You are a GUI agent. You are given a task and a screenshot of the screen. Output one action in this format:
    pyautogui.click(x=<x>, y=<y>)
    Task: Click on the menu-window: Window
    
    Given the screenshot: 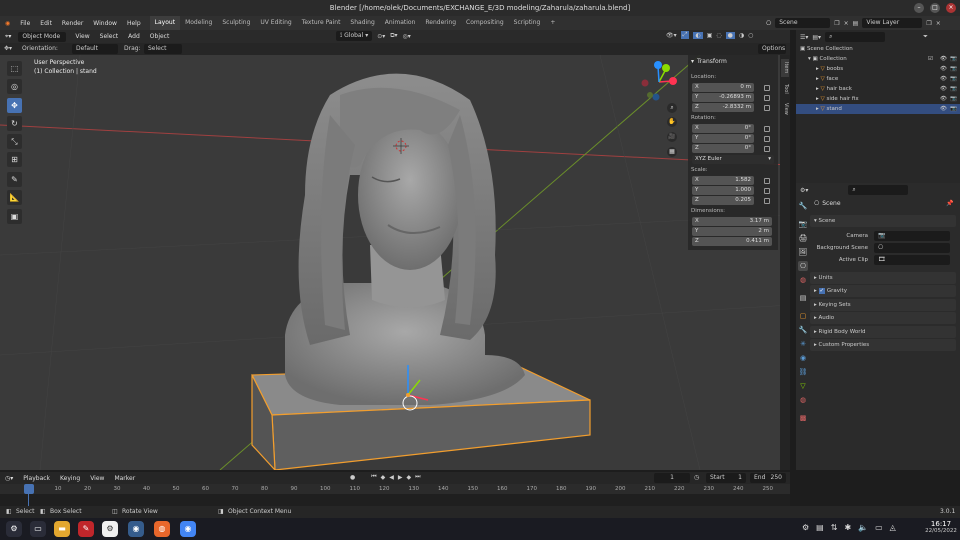 What is the action you would take?
    pyautogui.click(x=105, y=23)
    